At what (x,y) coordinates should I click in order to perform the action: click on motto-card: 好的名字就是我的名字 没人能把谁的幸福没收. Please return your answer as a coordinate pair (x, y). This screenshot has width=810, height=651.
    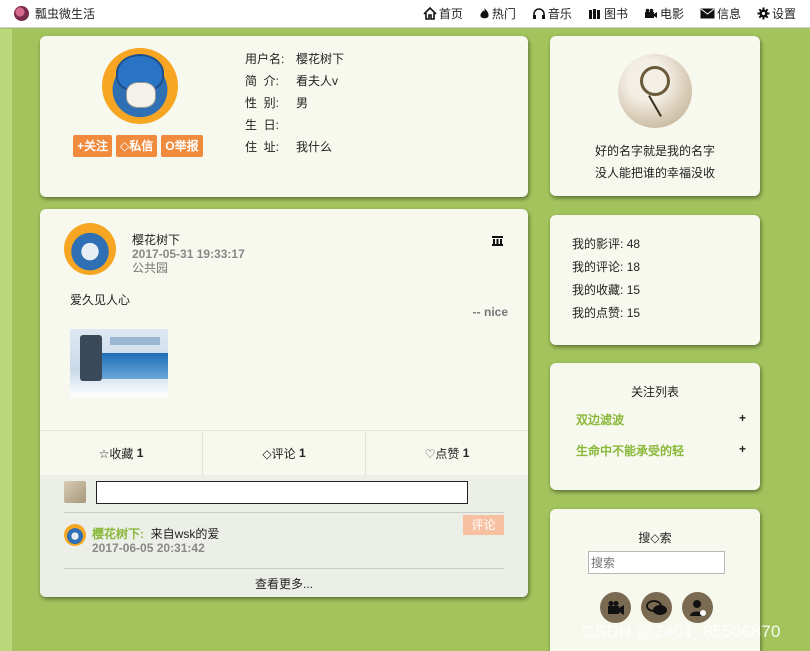
    Looking at the image, I should click on (655, 116).